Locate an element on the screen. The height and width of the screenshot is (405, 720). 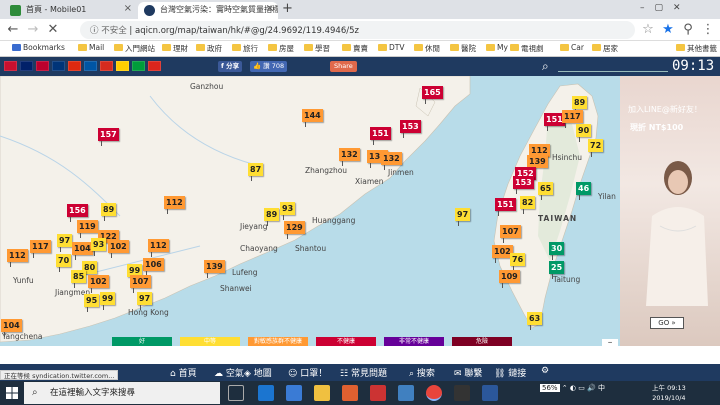
settings-icon is located at coordinates (406, 393).